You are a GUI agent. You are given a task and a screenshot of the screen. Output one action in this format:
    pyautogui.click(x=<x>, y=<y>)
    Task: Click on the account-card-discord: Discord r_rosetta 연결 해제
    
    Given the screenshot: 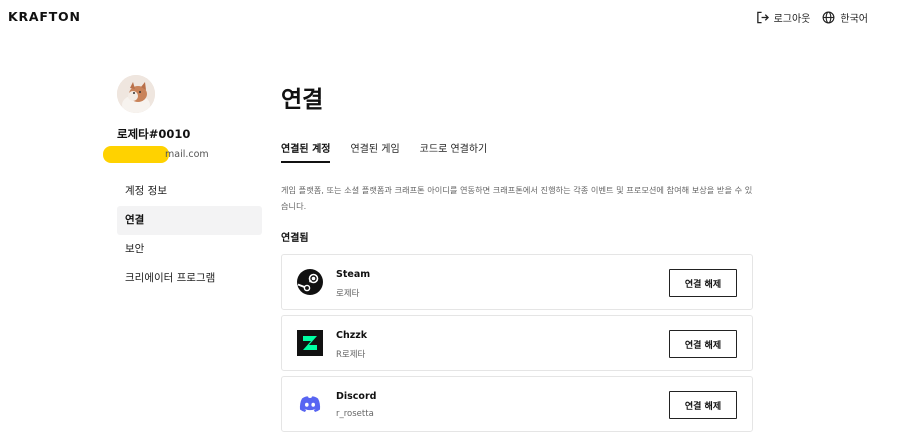 What is the action you would take?
    pyautogui.click(x=517, y=404)
    